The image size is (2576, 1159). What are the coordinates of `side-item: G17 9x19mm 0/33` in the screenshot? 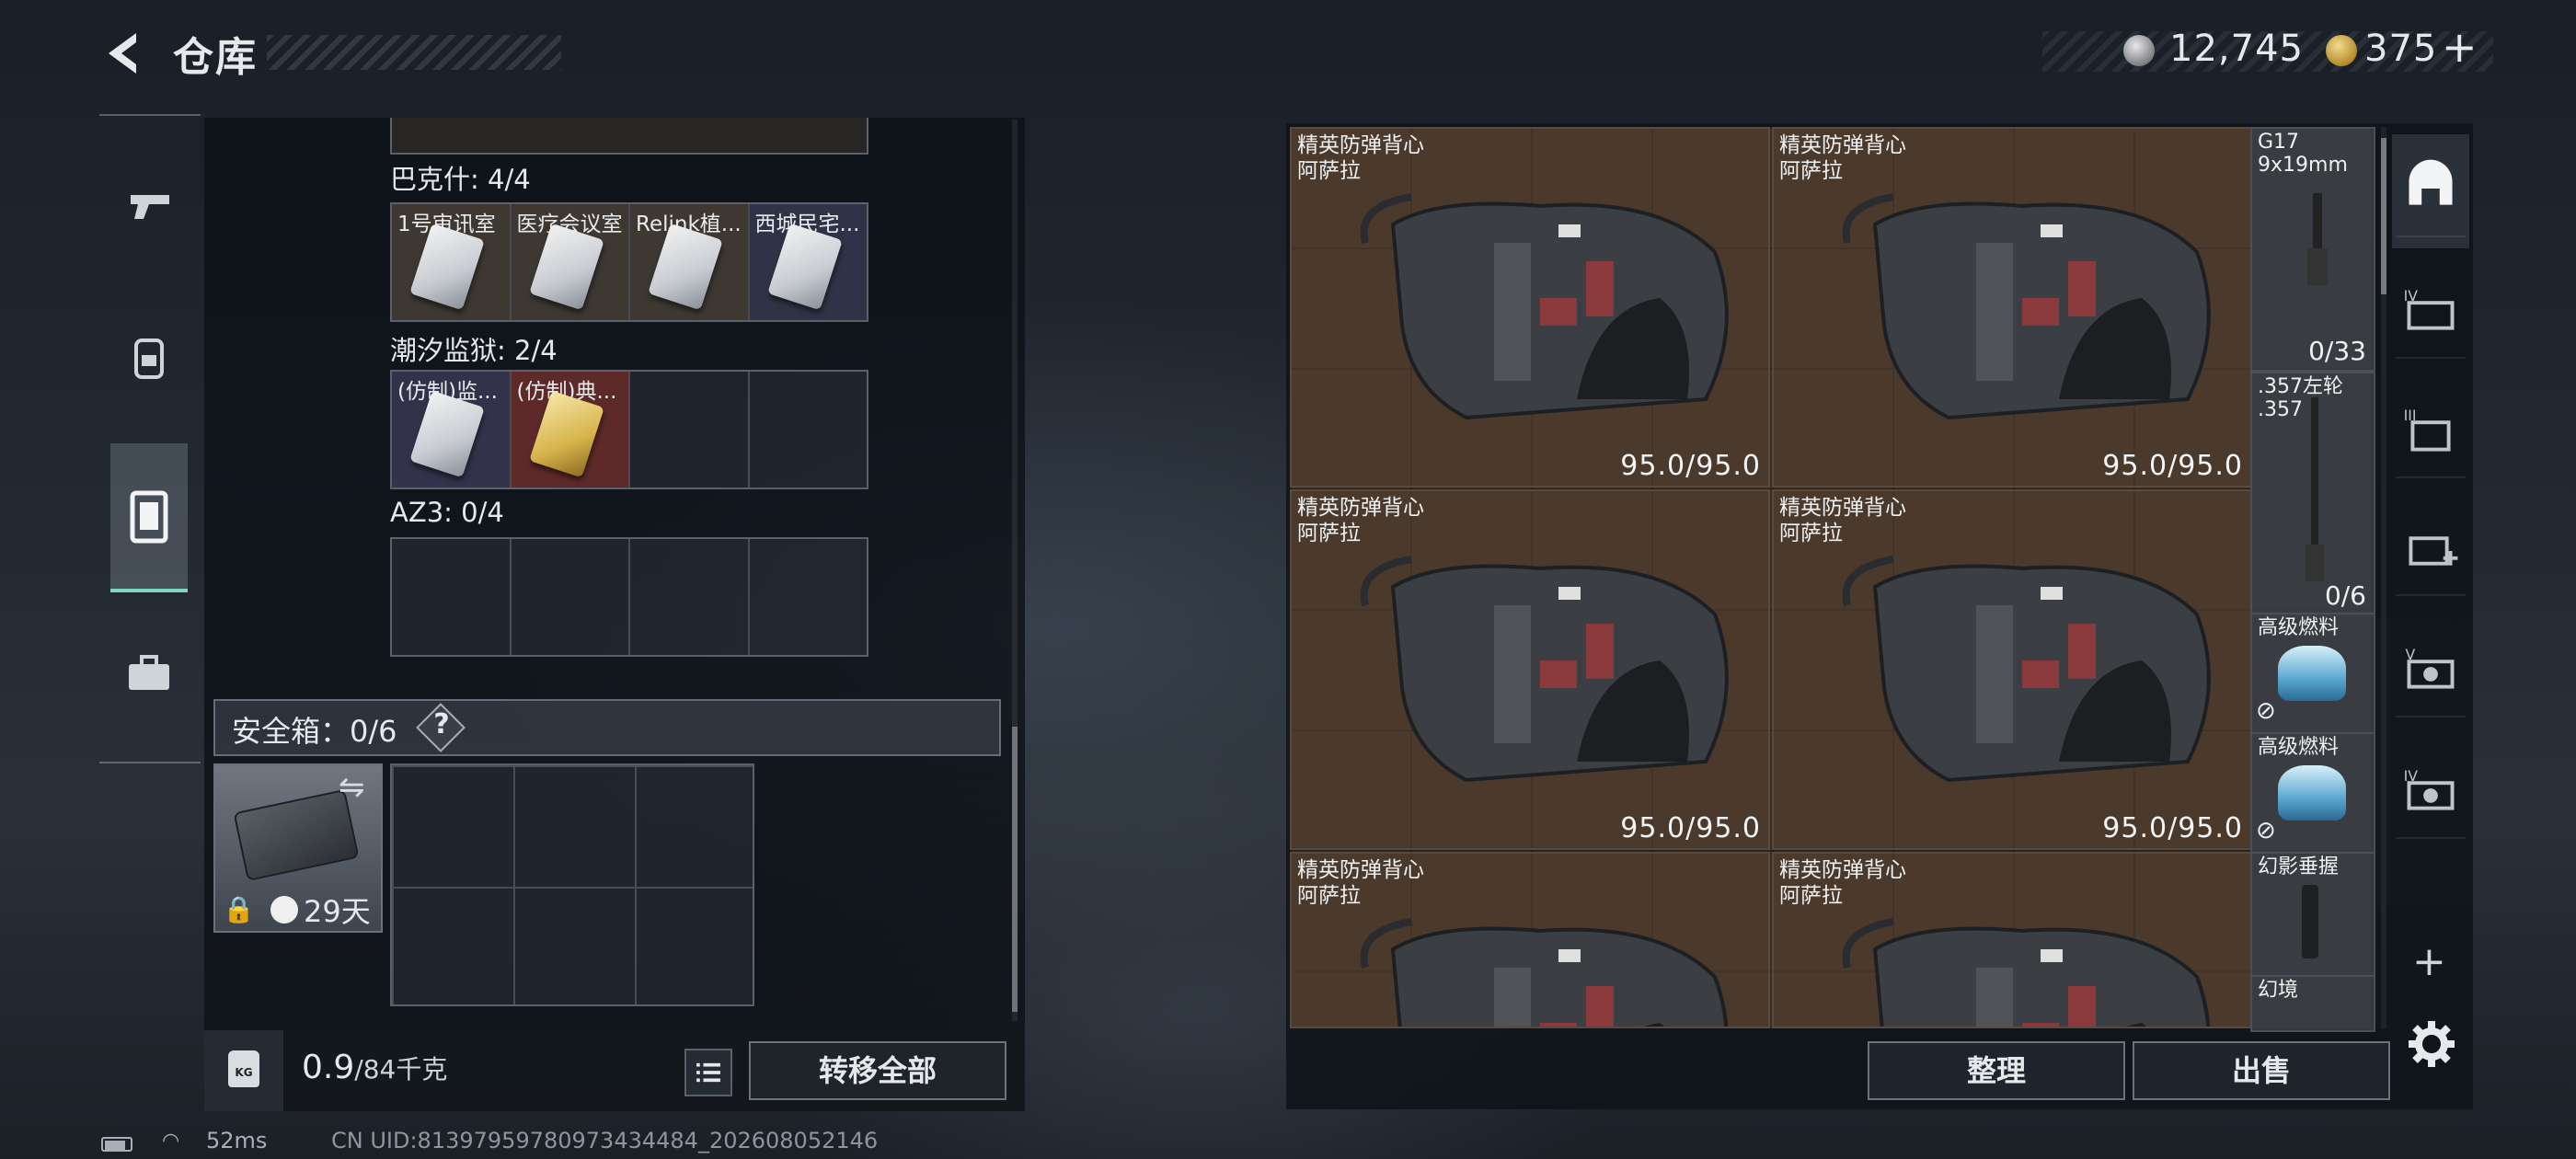 It's located at (2312, 249).